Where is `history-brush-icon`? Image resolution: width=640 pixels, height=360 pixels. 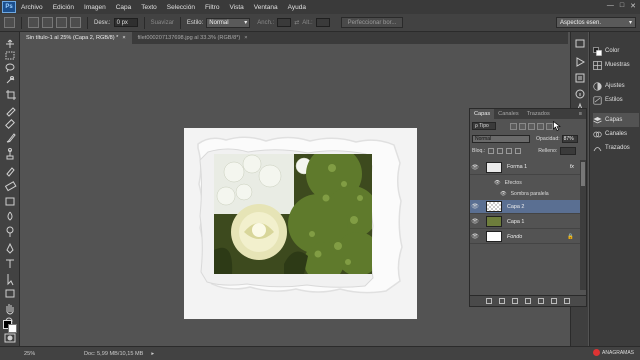
history-brush-icon is located at coordinates (10, 172).